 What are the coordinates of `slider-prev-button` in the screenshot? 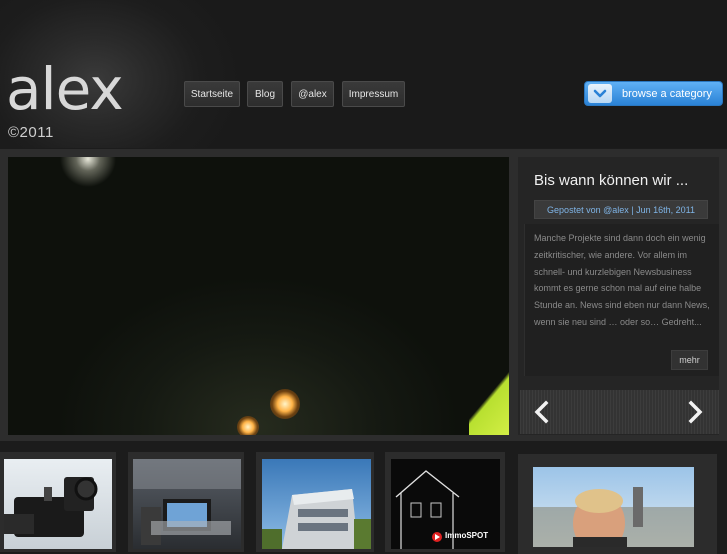 It's located at (569, 412).